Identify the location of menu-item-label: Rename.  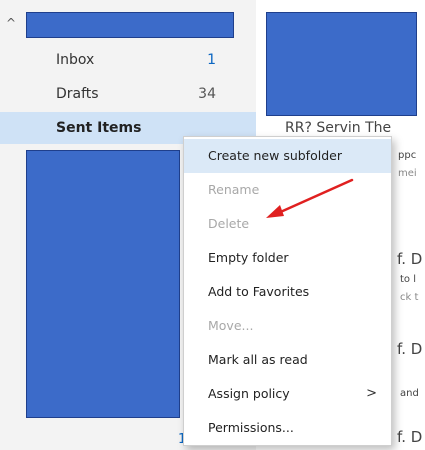
(234, 189).